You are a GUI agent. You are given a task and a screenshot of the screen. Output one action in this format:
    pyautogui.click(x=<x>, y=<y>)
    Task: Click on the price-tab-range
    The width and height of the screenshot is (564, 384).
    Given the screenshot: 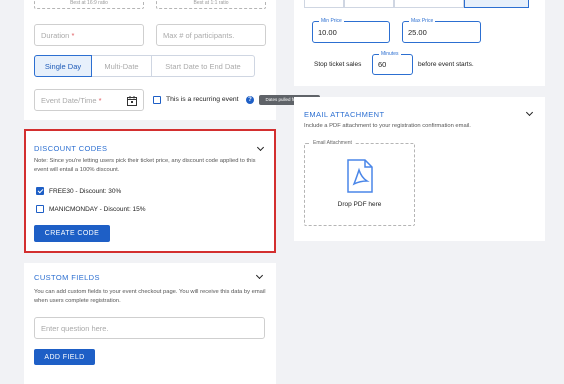 What is the action you would take?
    pyautogui.click(x=496, y=4)
    